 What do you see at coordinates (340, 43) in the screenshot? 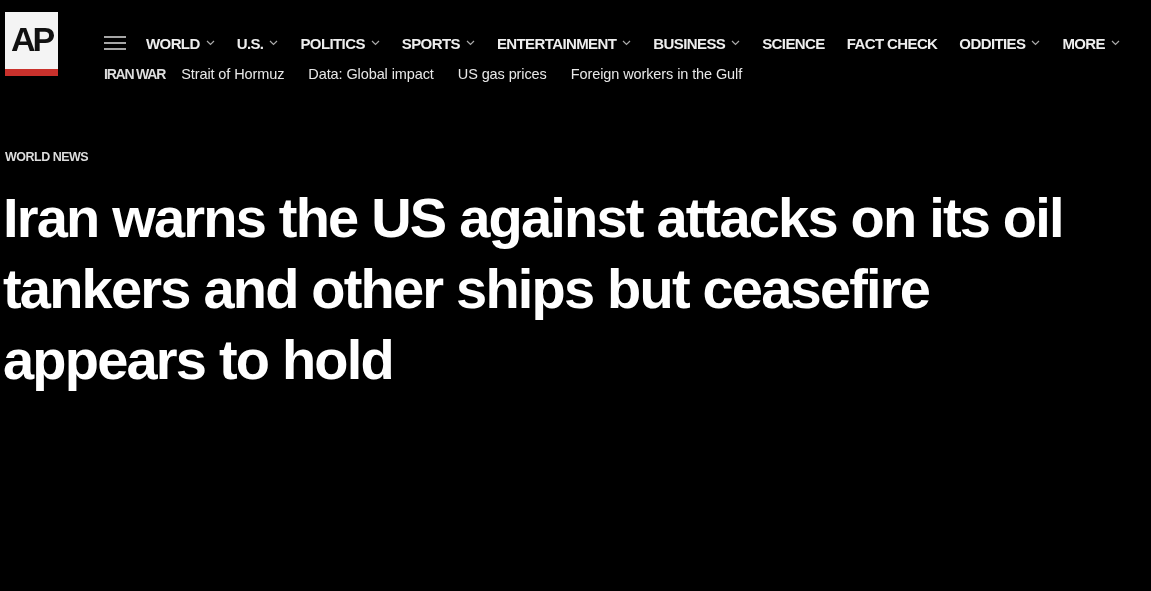
I see `nav-link: POLITICS` at bounding box center [340, 43].